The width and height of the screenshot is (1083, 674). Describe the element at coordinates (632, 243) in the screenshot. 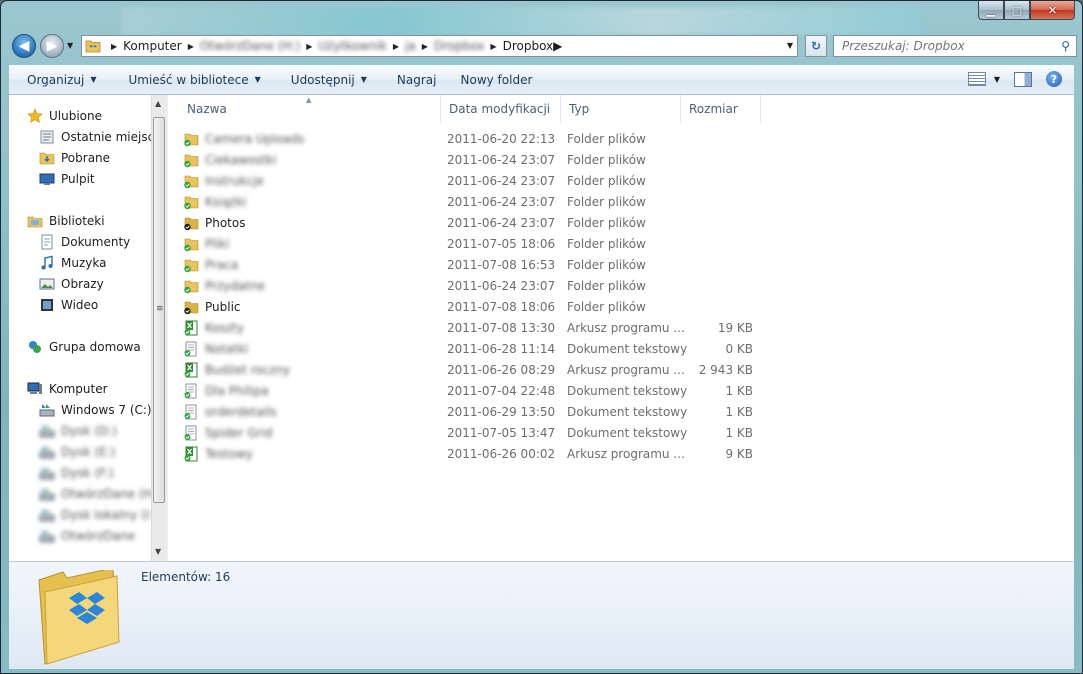

I see `file-row: Pliki 2011-07-05 18:06 Folder plików` at that location.